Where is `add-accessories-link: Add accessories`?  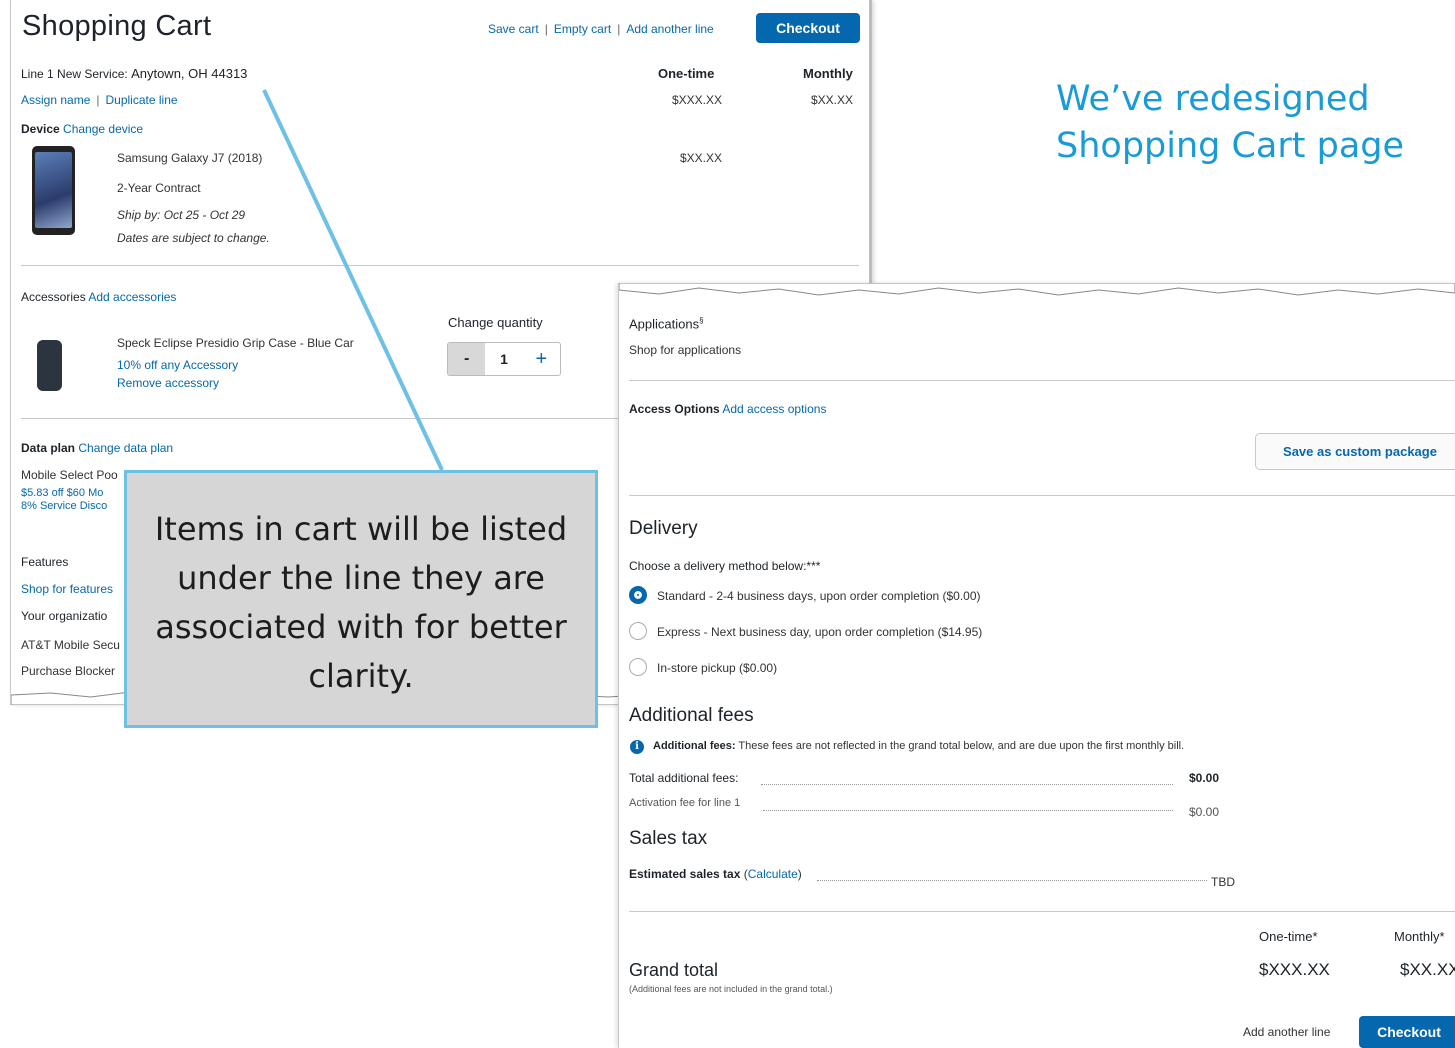 add-accessories-link: Add accessories is located at coordinates (132, 297).